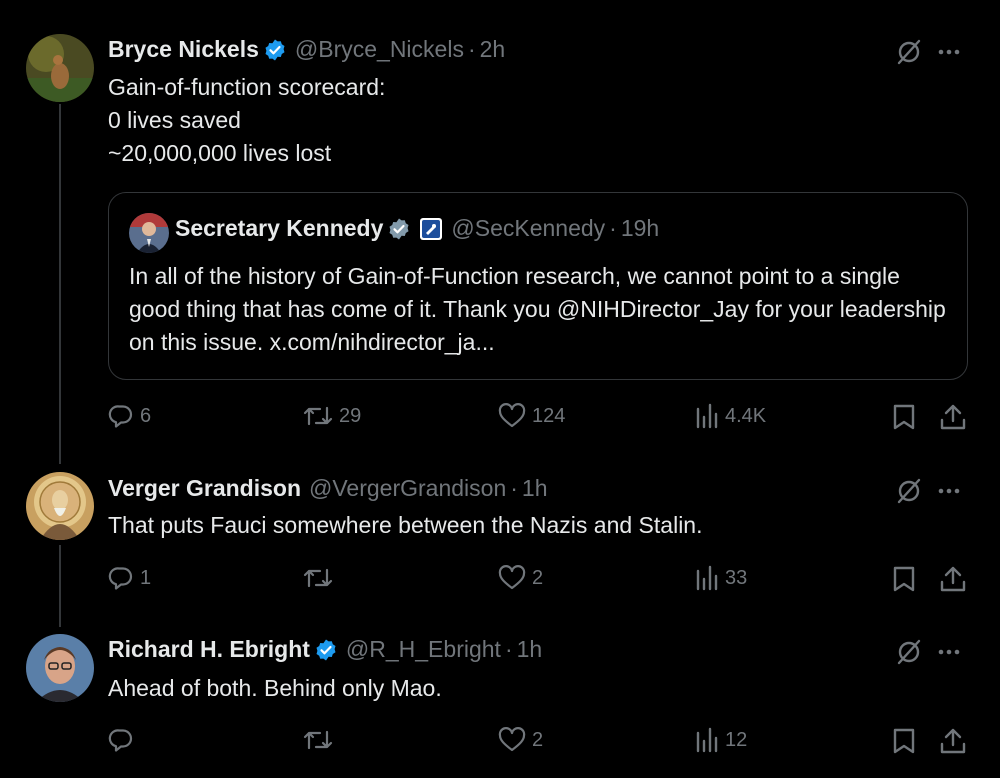 The height and width of the screenshot is (778, 1000). I want to click on like-count: 124, so click(549, 415).